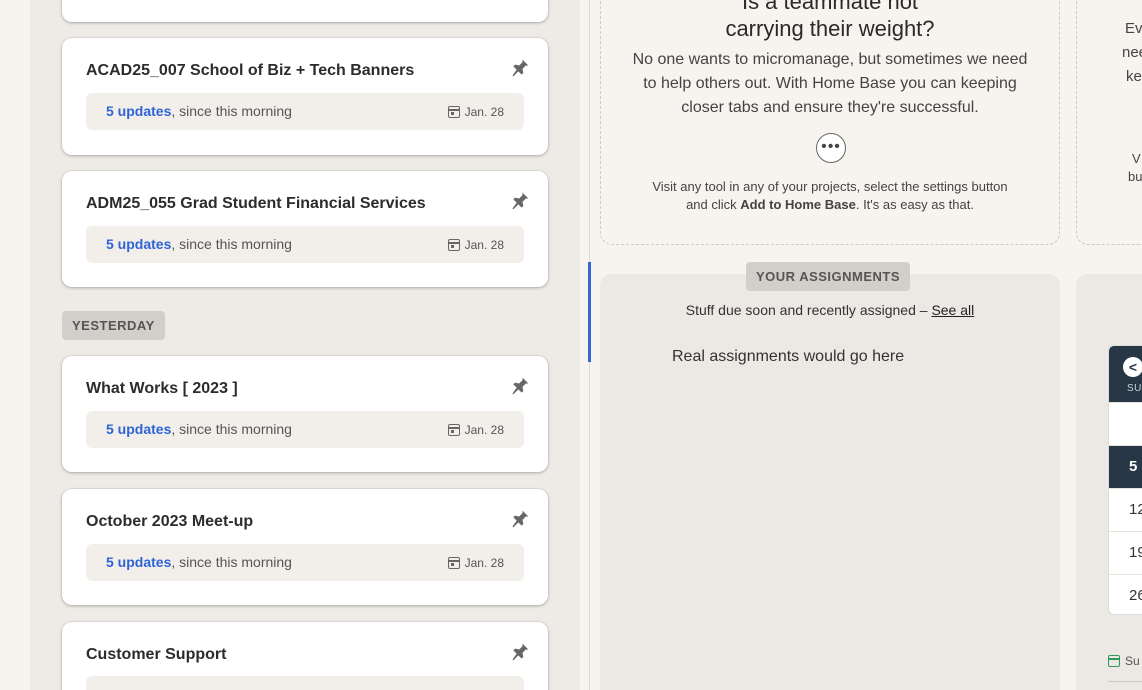 The image size is (1142, 690). What do you see at coordinates (1124, 661) in the screenshot?
I see `schedule-footer: Su` at bounding box center [1124, 661].